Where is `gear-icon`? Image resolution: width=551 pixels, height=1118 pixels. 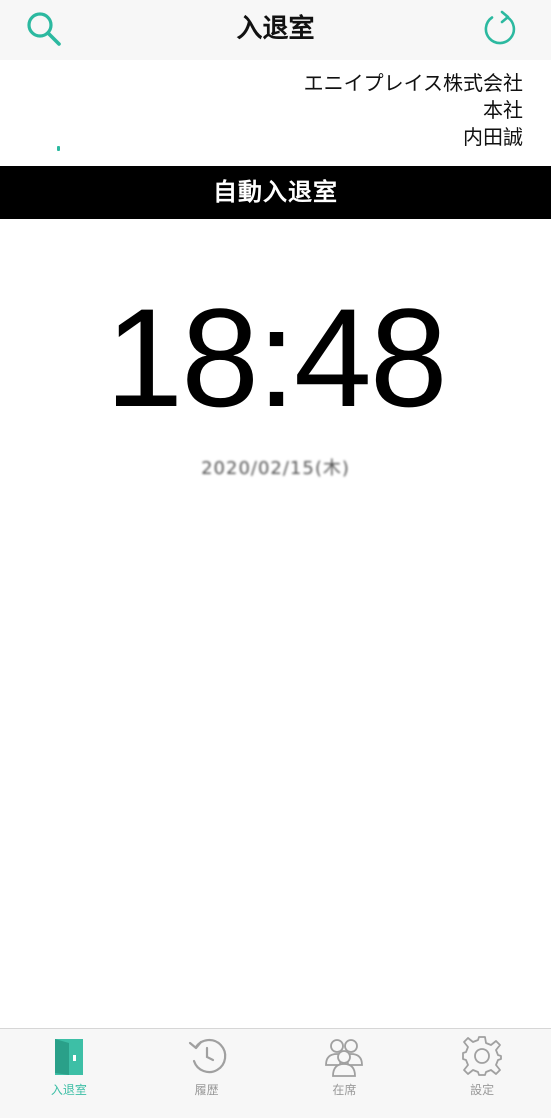
gear-icon is located at coordinates (482, 1056).